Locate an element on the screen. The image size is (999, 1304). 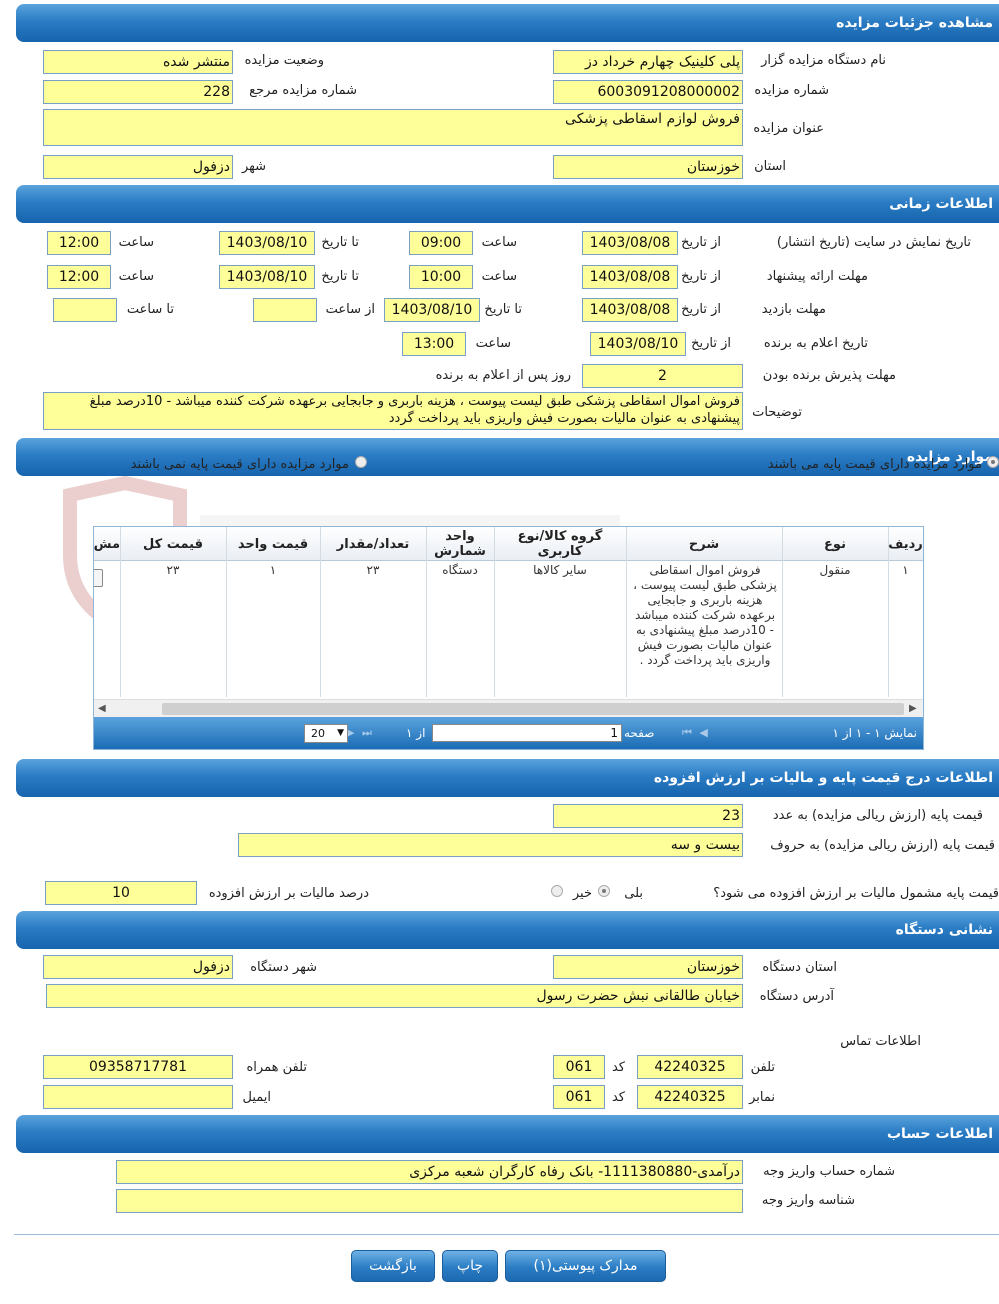
base-price-number-label: قیمت پایه (ارزش ریالی مزایده) به عدد is located at coordinates (877, 815).